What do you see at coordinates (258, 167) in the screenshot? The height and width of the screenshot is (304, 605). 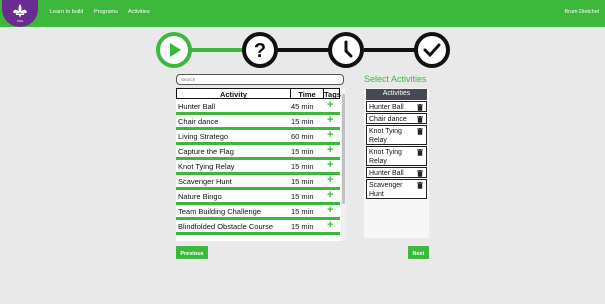 I see `table-row: Knot Tying Relay 15 min +` at bounding box center [258, 167].